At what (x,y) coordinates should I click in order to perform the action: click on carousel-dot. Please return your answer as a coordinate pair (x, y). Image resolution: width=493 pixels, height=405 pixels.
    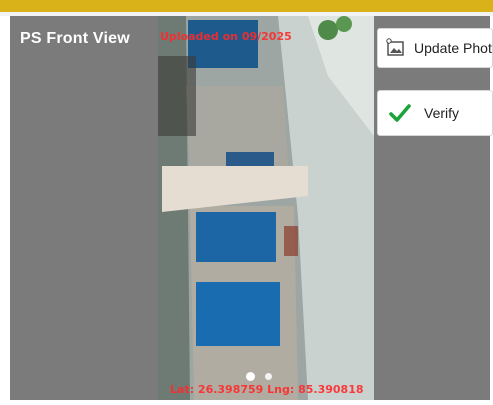
    Looking at the image, I should click on (268, 376).